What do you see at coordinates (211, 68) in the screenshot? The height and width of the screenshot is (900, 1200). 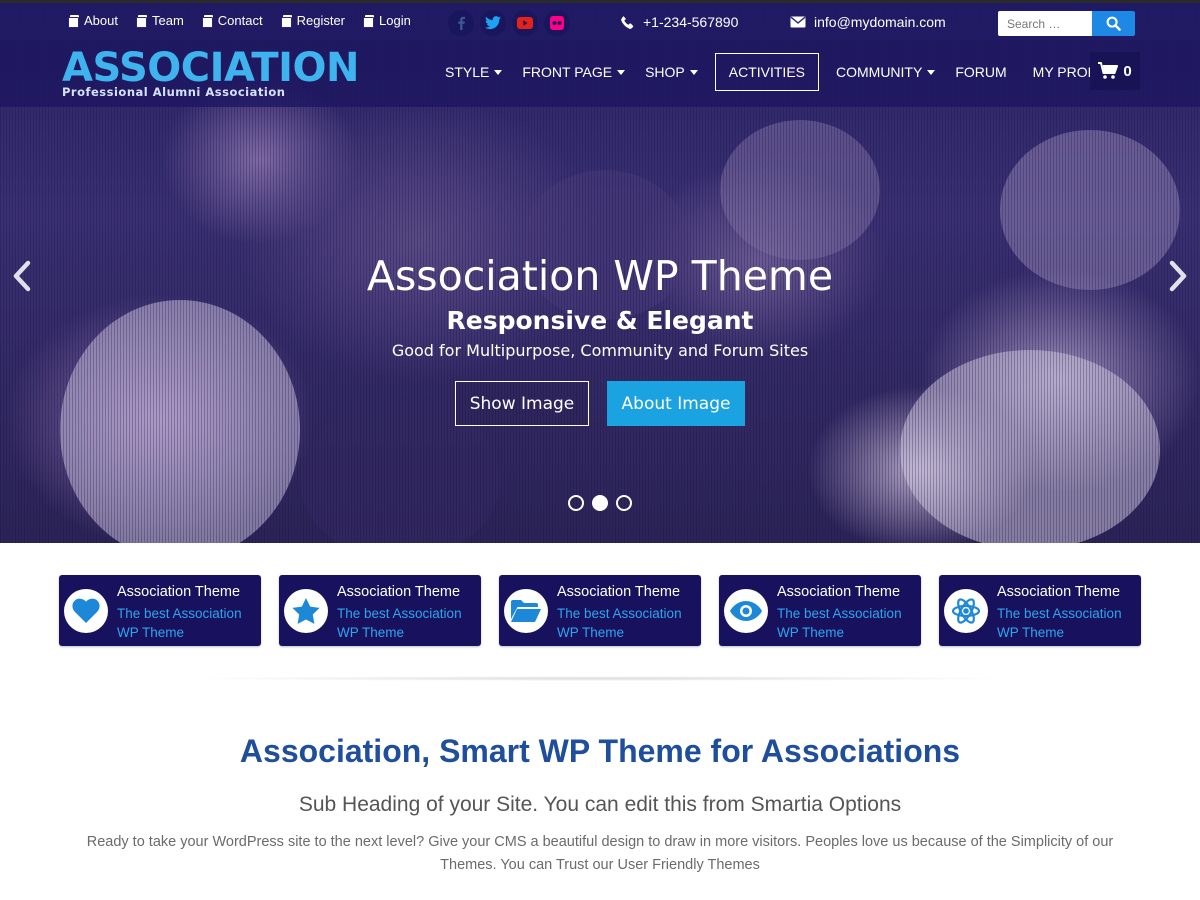 I see `logo-title: ASSOCIATION` at bounding box center [211, 68].